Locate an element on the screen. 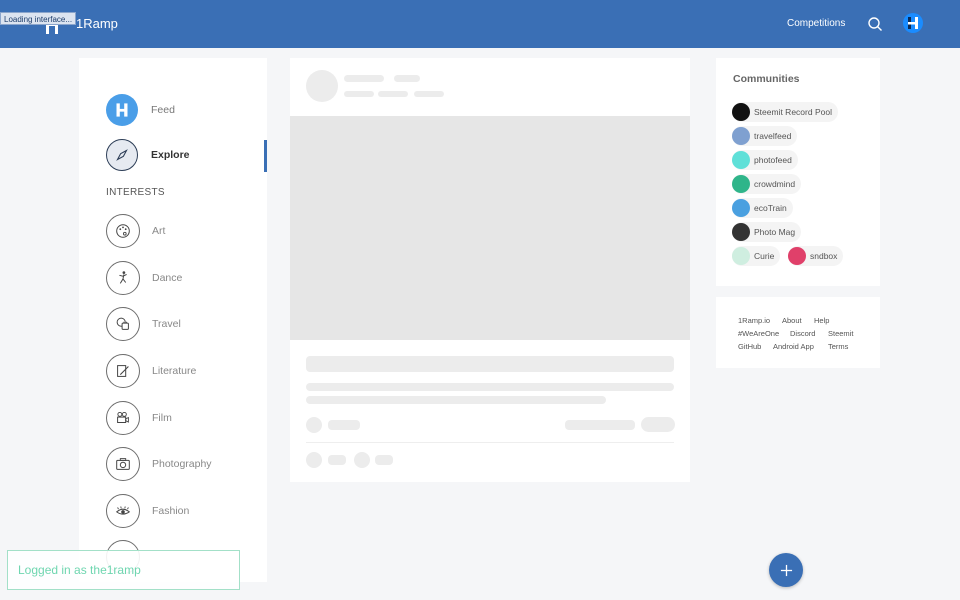 Image resolution: width=960 pixels, height=600 pixels. skeleton-avatar is located at coordinates (322, 86).